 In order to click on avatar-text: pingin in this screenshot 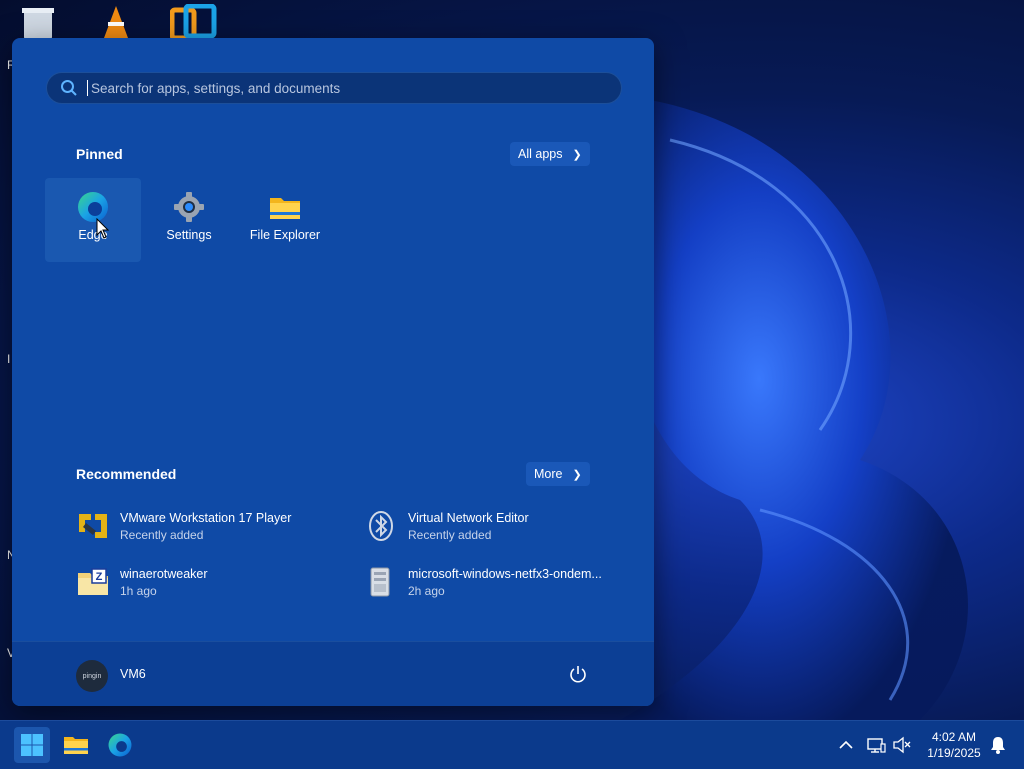, I will do `click(92, 676)`.